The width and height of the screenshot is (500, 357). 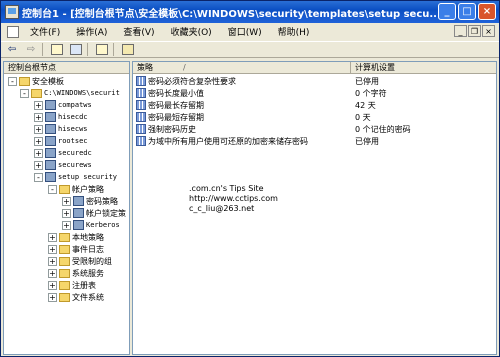 I want to click on menu-action: 操作(A), so click(x=91, y=31).